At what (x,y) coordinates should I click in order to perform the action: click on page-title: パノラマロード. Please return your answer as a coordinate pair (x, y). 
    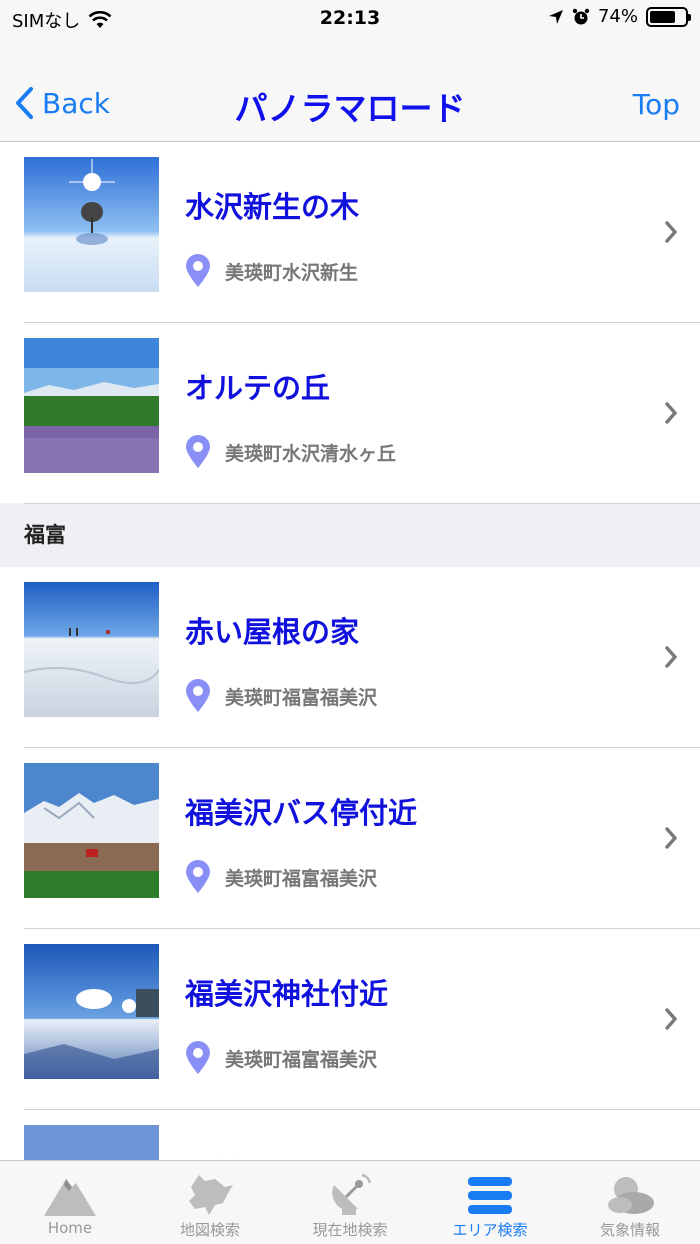
    Looking at the image, I should click on (350, 108).